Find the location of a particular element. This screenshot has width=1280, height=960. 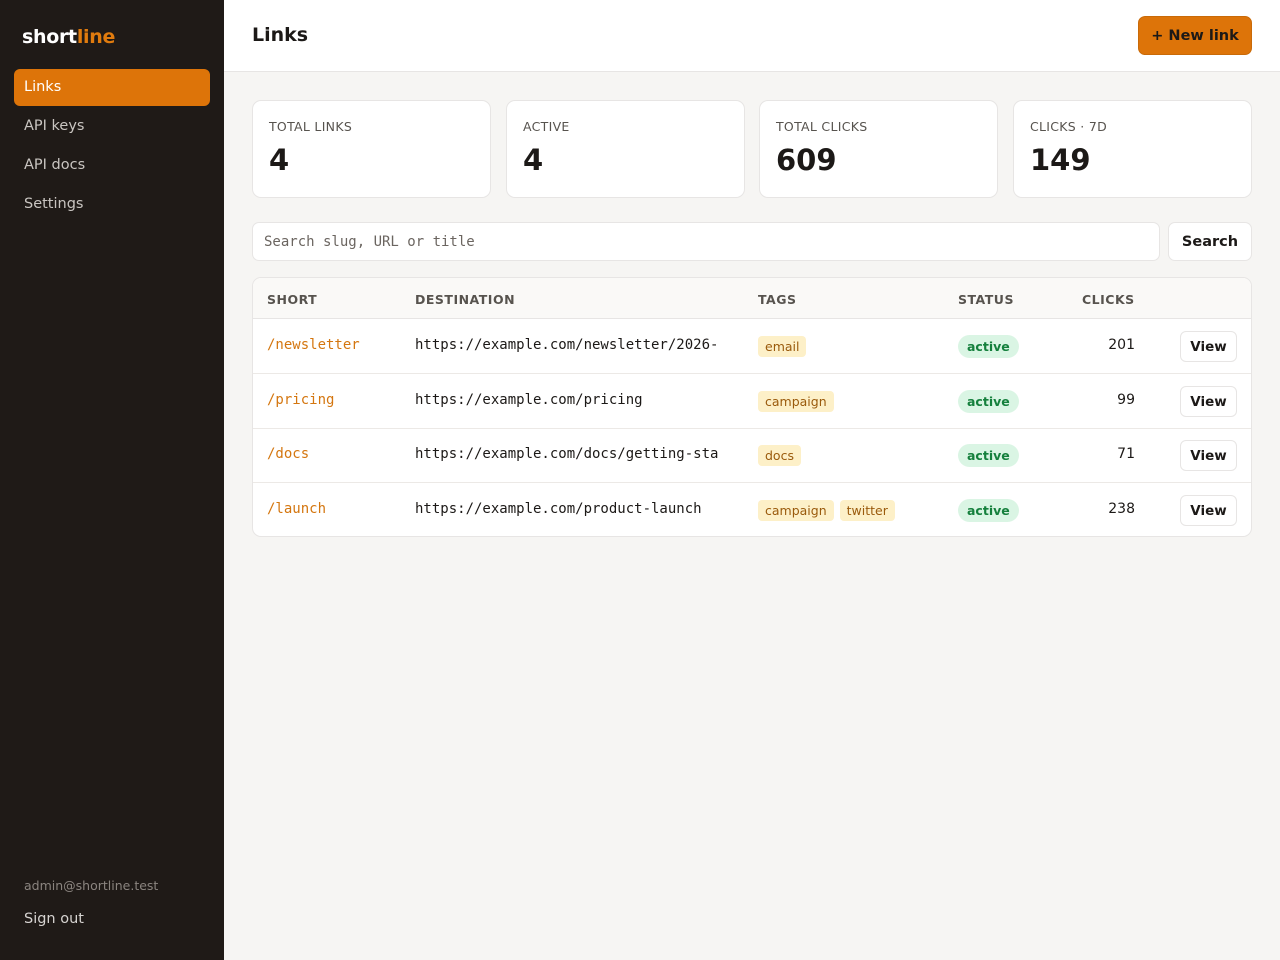

destination-url: https://example.com/pricing is located at coordinates (529, 400).